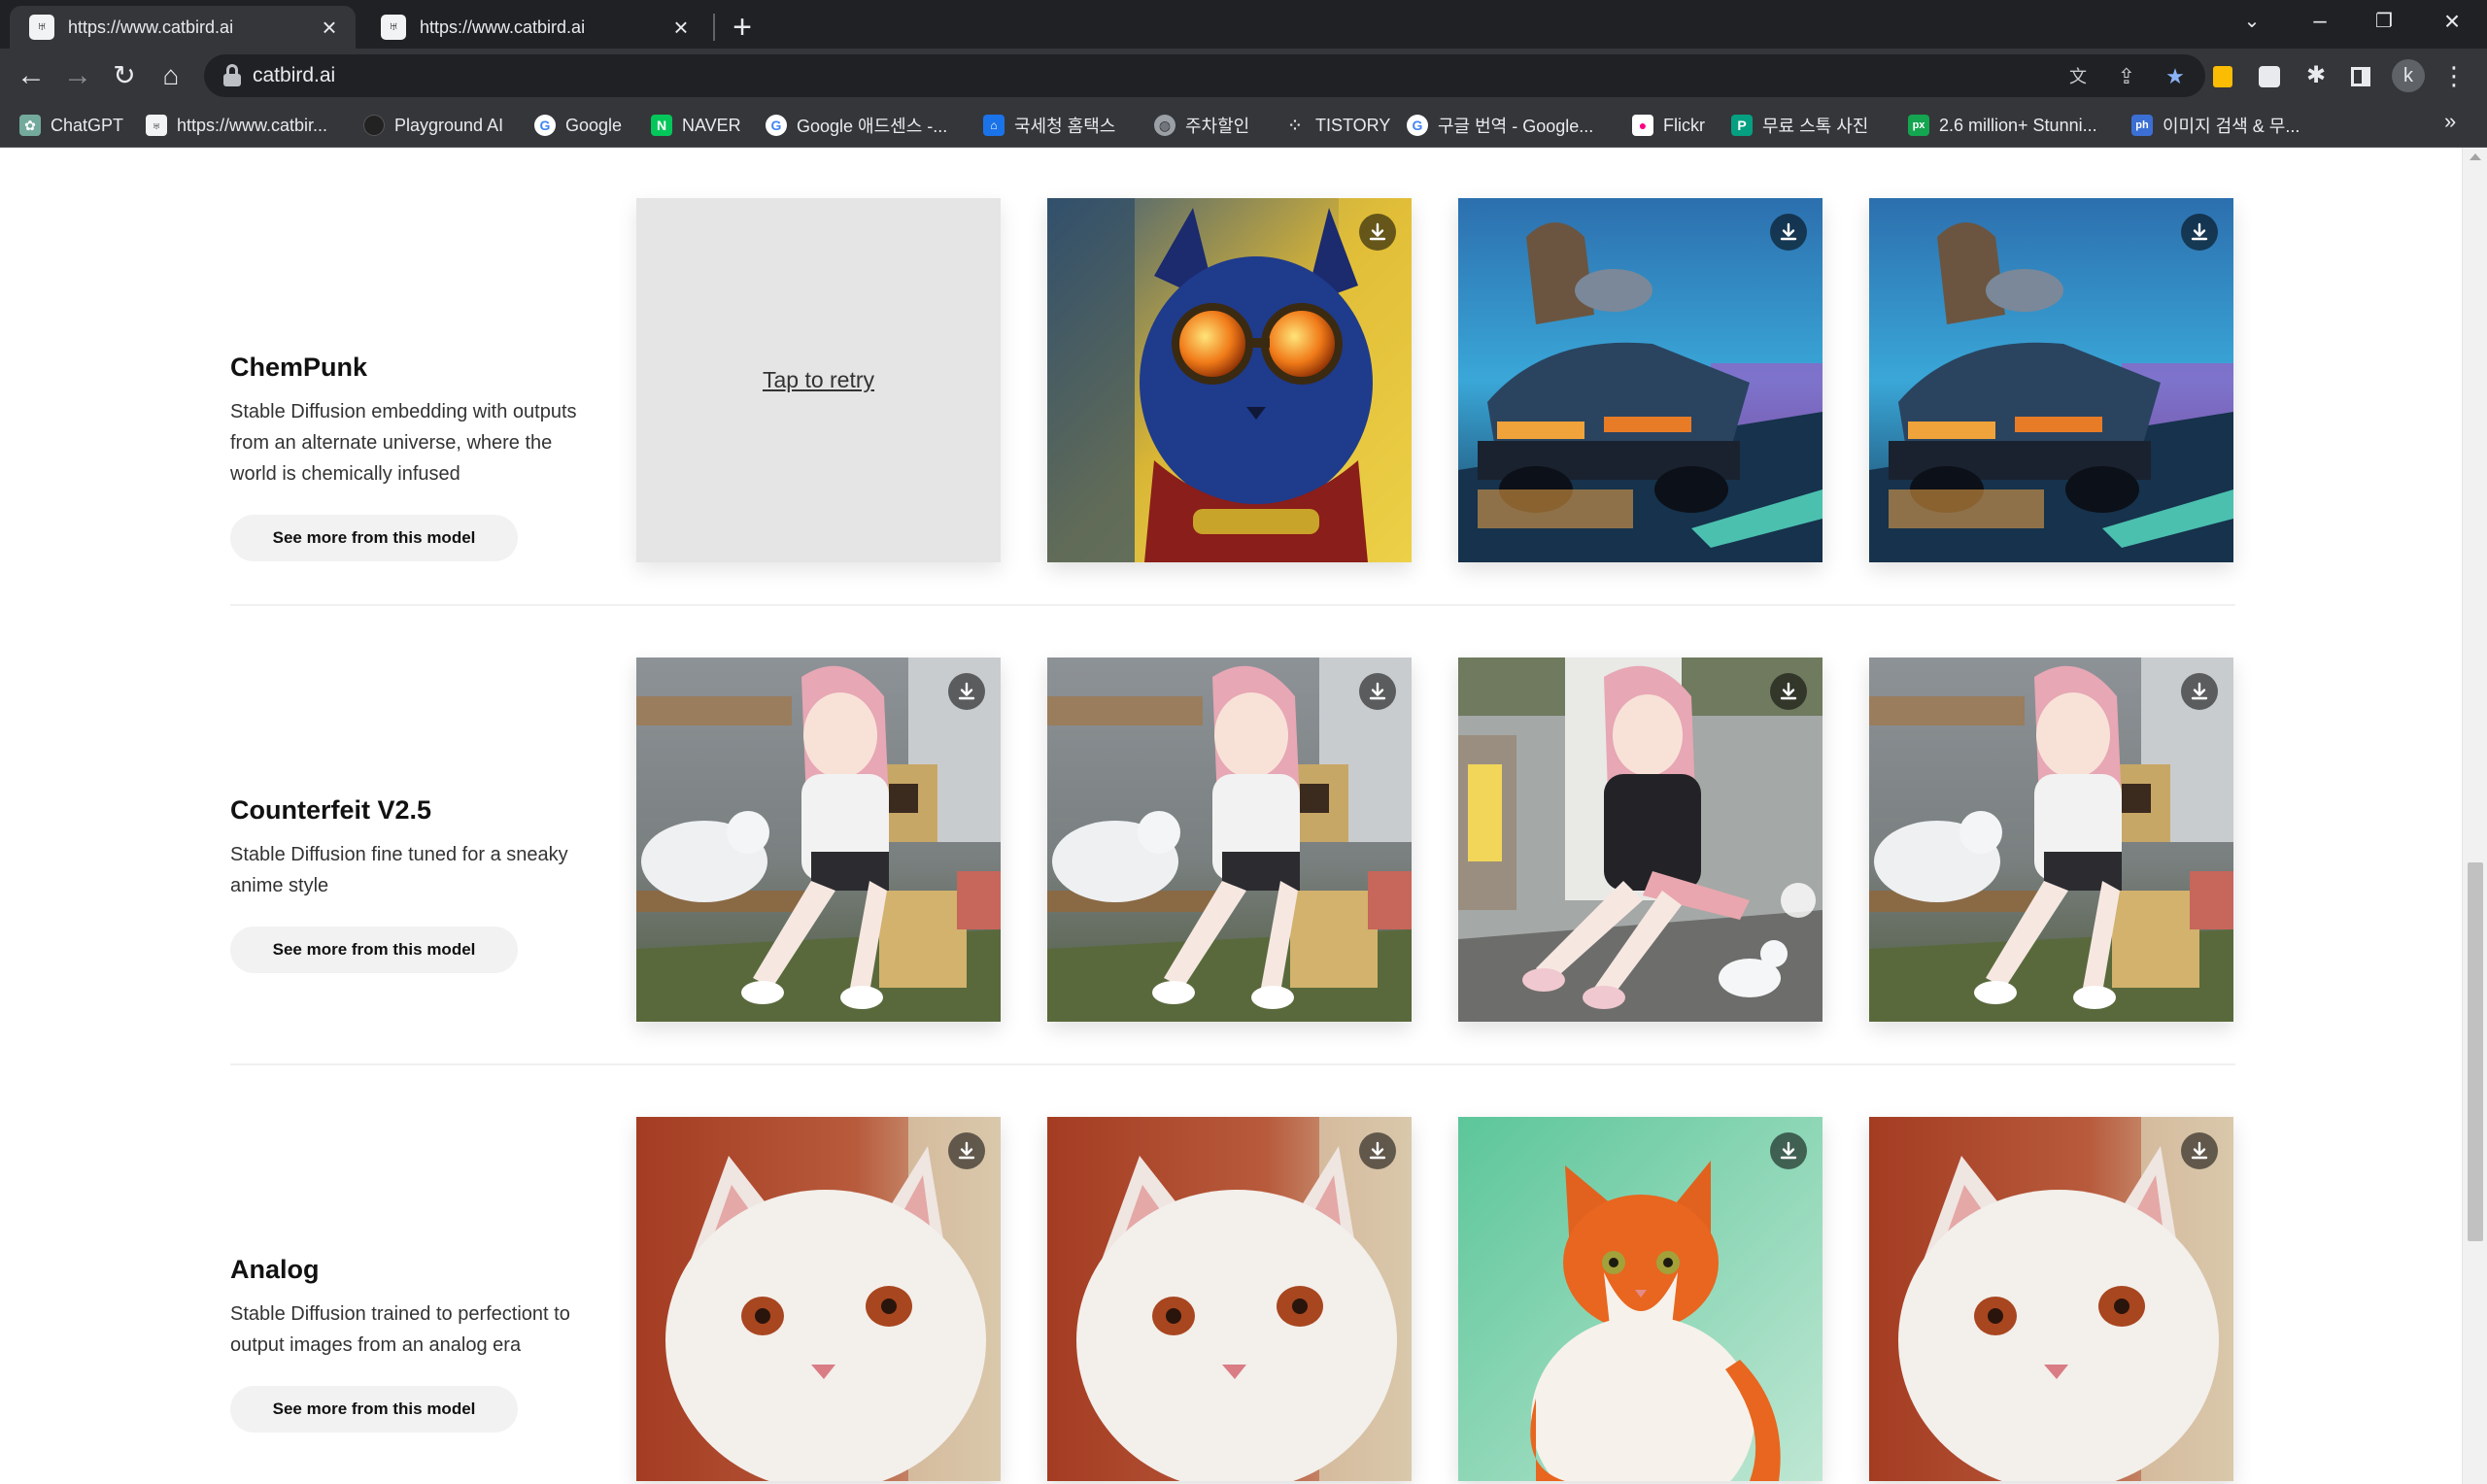  What do you see at coordinates (2474, 816) in the screenshot?
I see `page-scrollbar` at bounding box center [2474, 816].